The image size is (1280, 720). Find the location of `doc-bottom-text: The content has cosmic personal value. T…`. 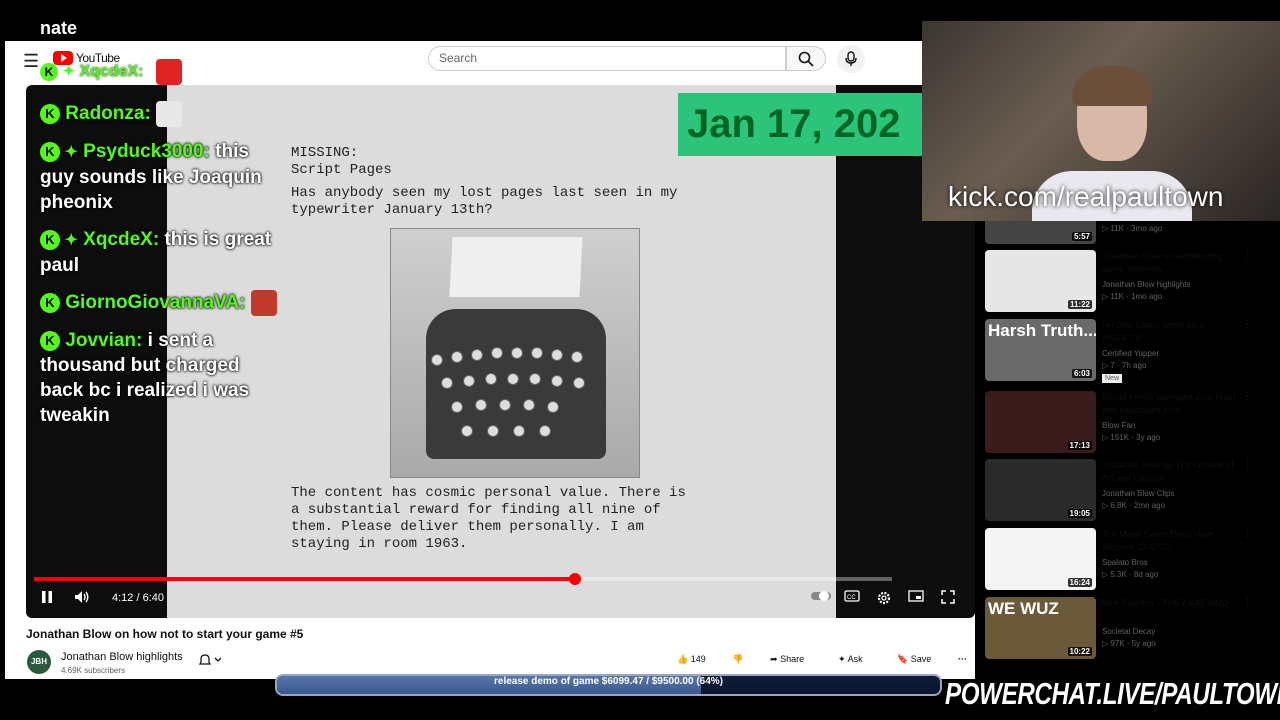

doc-bottom-text: The content has cosmic personal value. T… is located at coordinates (488, 518).